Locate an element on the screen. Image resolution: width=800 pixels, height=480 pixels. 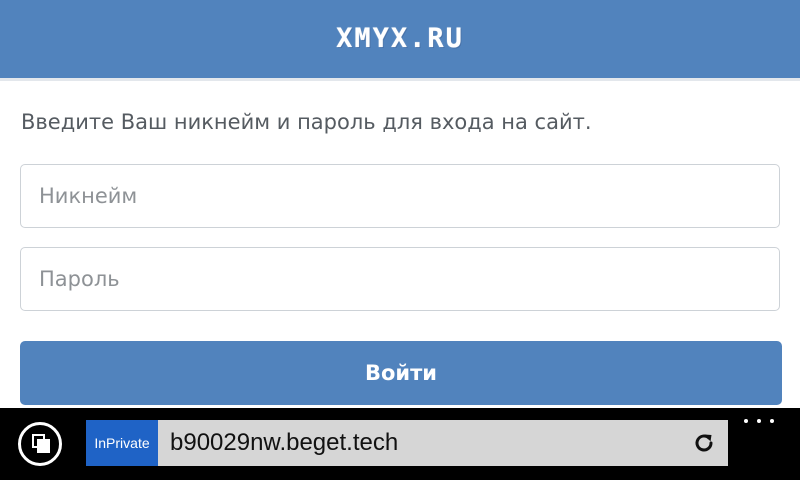
password-input is located at coordinates (400, 279).